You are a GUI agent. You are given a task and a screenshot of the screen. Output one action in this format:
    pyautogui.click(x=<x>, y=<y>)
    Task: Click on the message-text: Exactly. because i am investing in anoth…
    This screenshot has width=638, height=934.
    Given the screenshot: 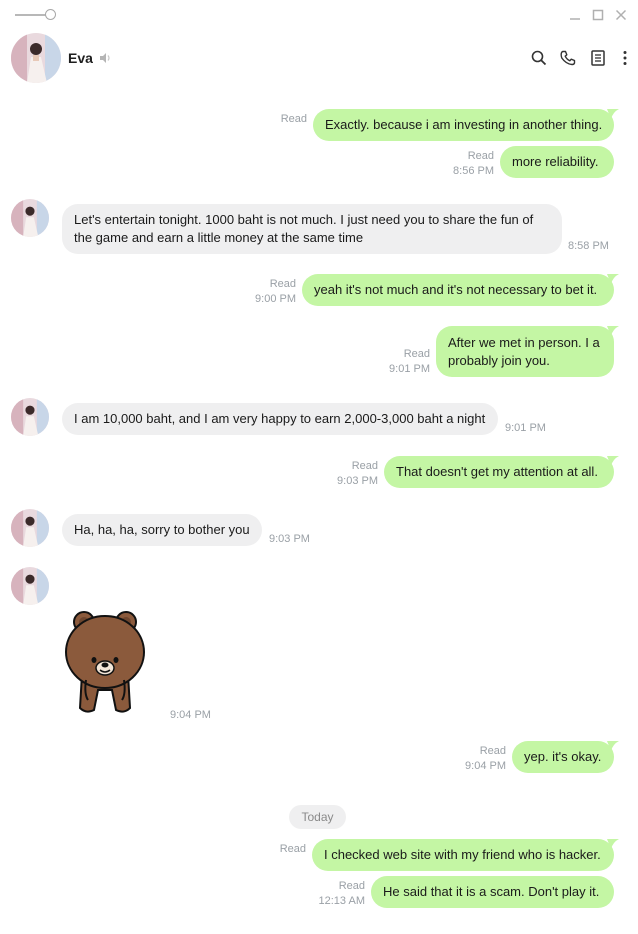 What is the action you would take?
    pyautogui.click(x=464, y=124)
    